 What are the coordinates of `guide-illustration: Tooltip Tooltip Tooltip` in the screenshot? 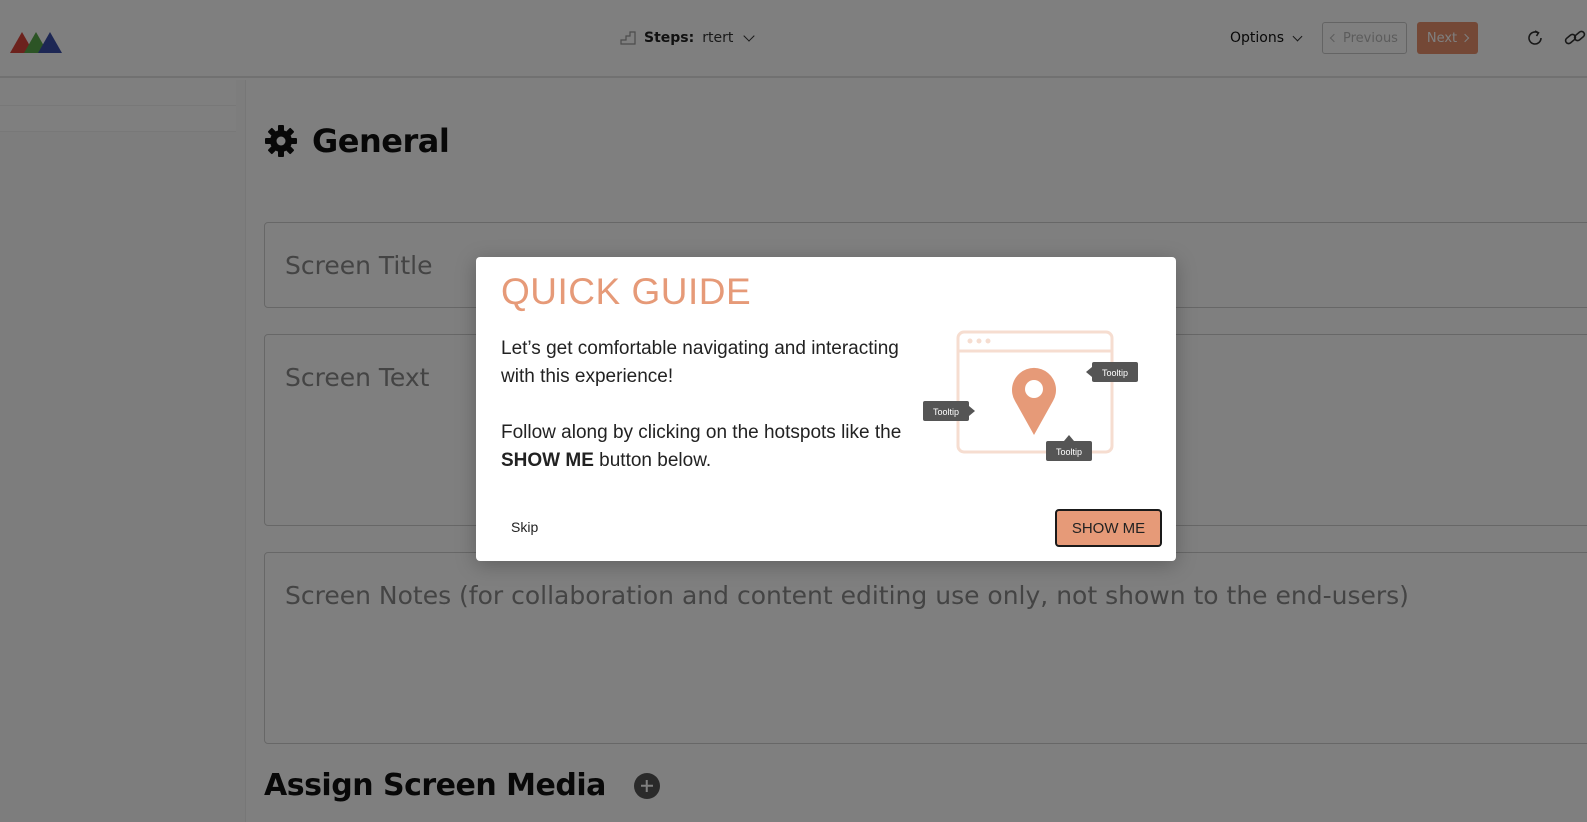 It's located at (1030, 395).